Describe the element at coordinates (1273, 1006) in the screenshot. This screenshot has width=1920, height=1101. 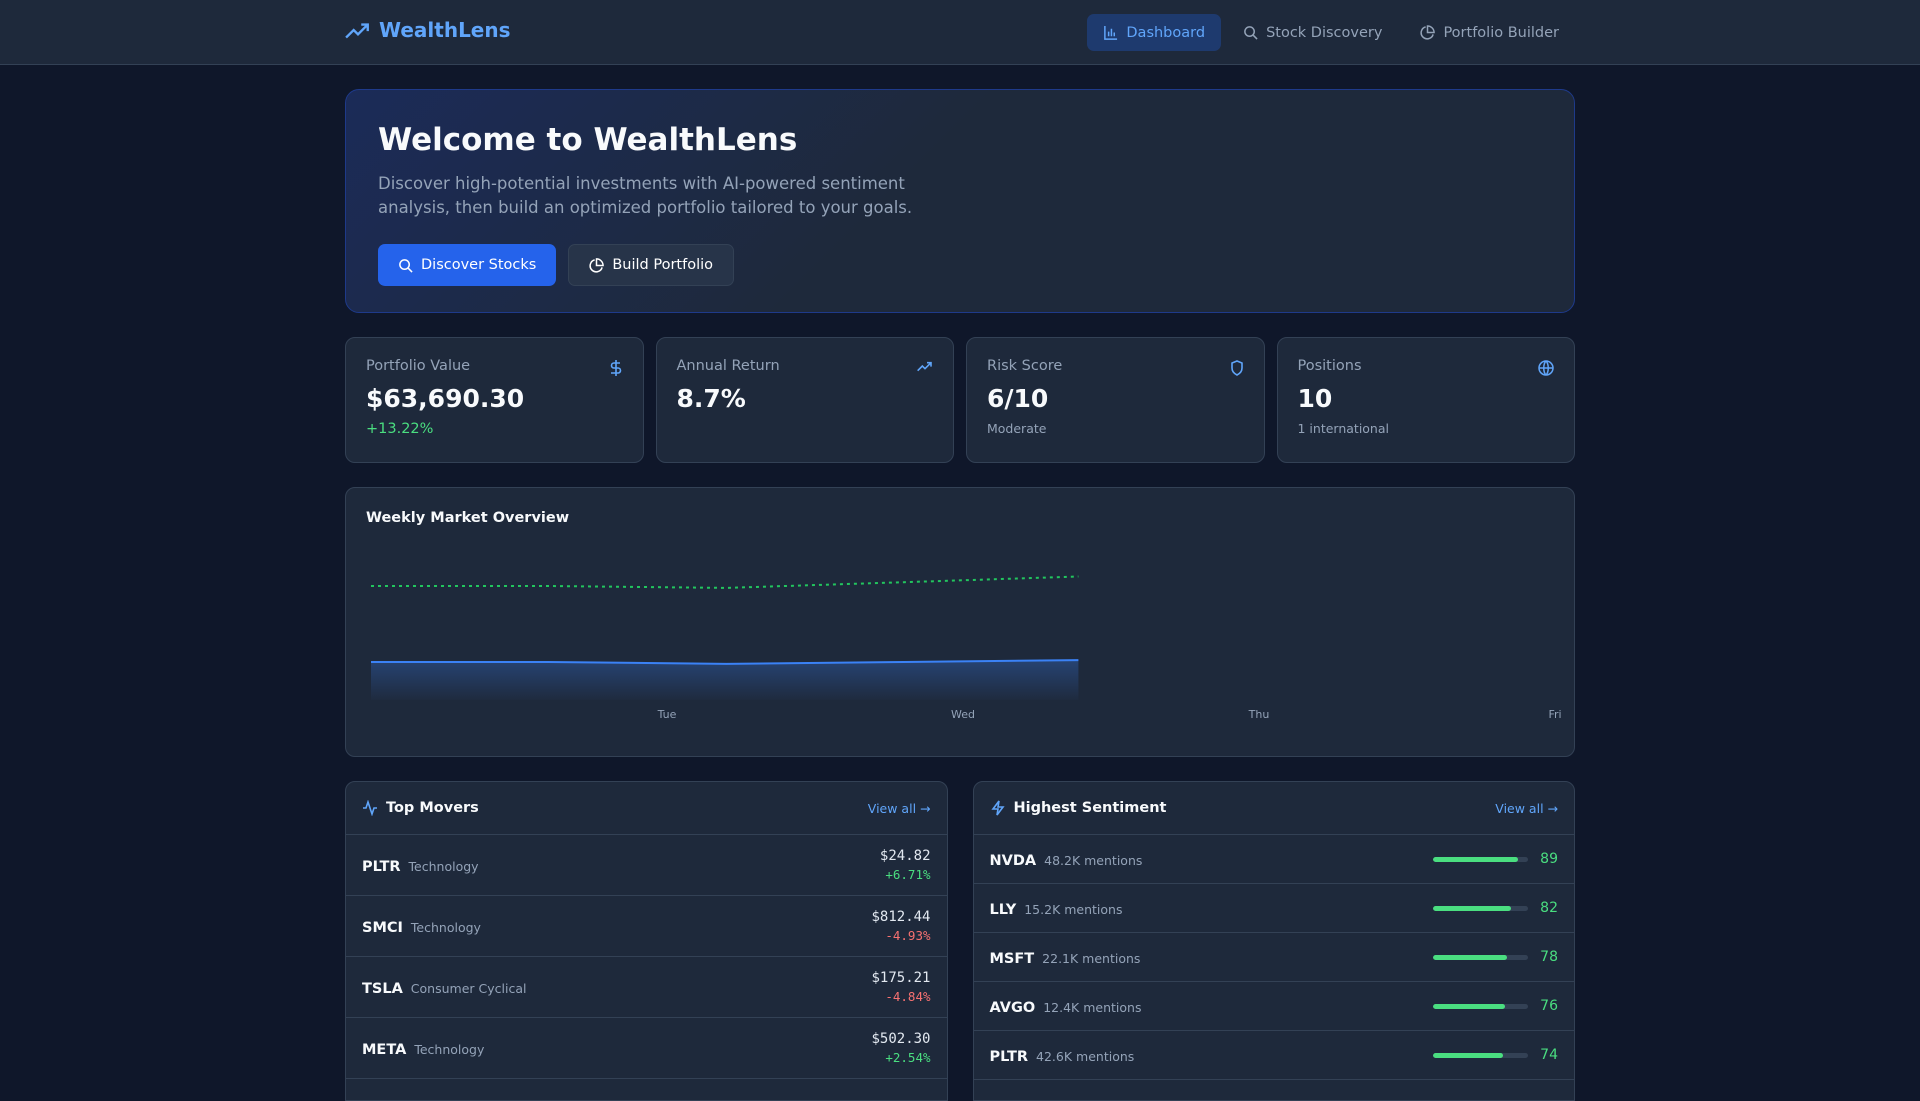
I see `sentiment-row: AVGO 12.4K mentions 76` at that location.